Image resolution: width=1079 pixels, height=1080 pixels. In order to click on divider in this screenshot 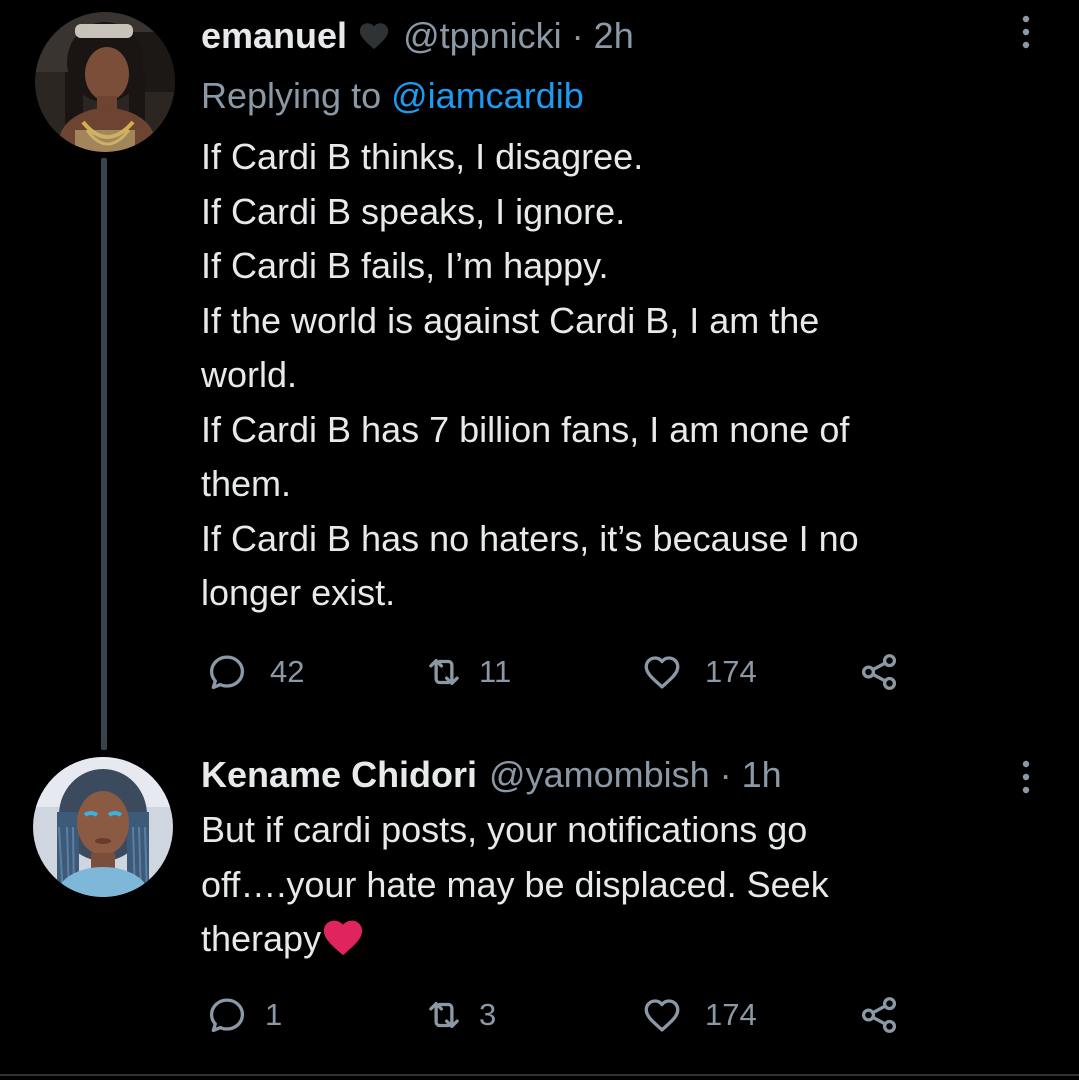, I will do `click(539, 1075)`.